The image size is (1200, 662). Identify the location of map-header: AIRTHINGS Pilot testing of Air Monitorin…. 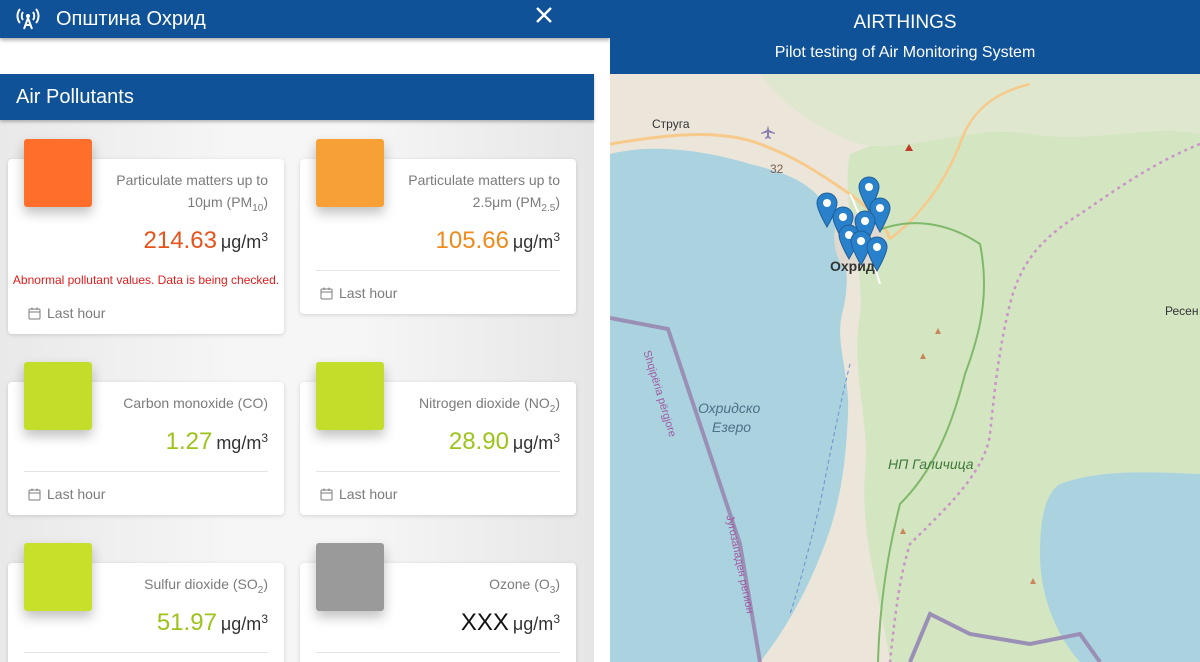
(905, 37).